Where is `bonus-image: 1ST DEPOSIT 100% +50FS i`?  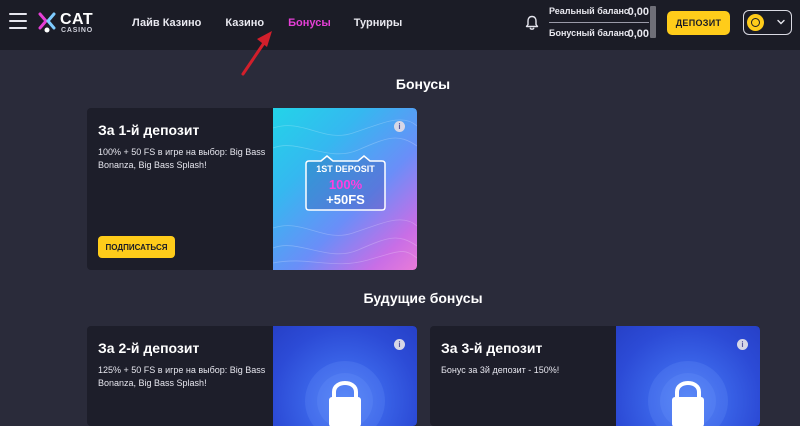 bonus-image: 1ST DEPOSIT 100% +50FS i is located at coordinates (345, 189).